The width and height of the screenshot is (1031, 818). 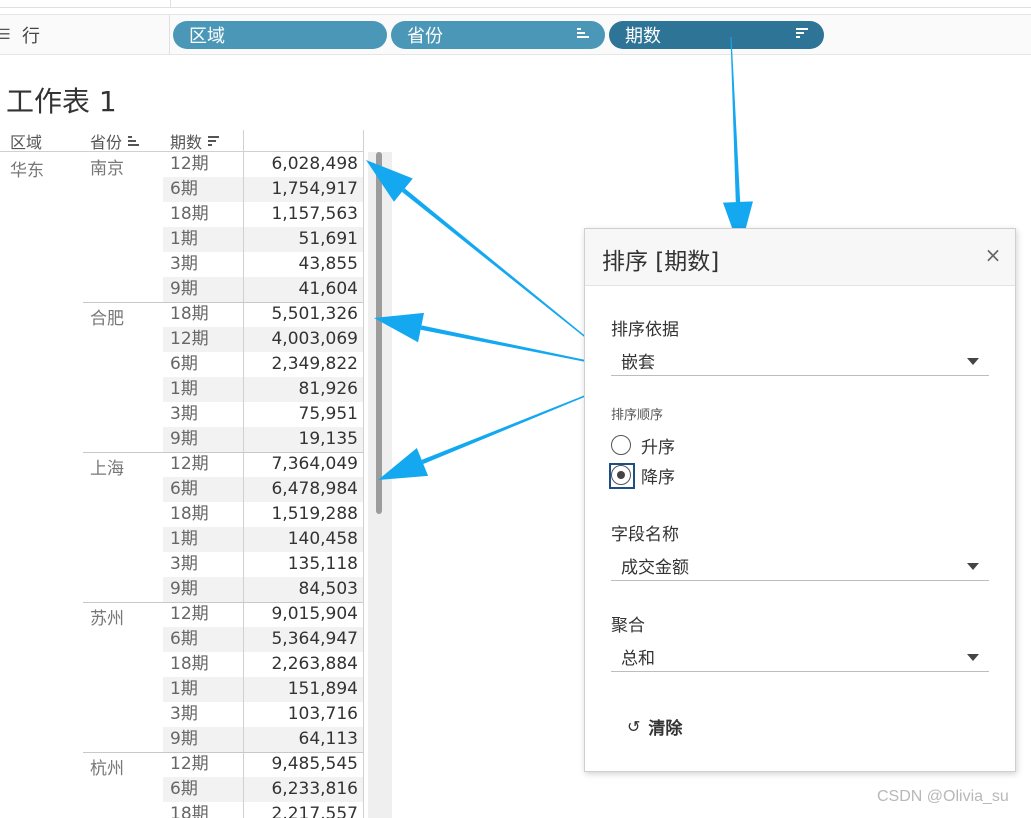 What do you see at coordinates (314, 164) in the screenshot?
I see `value-cell: 6,028,498` at bounding box center [314, 164].